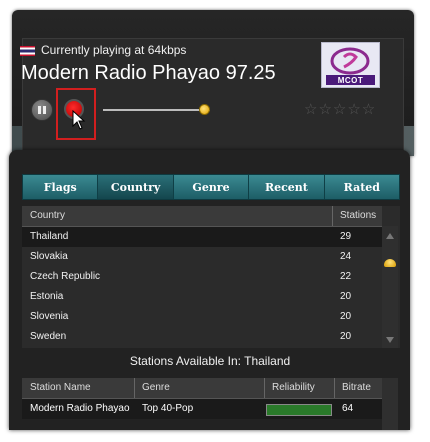 The height and width of the screenshot is (442, 430). Describe the element at coordinates (358, 215) in the screenshot. I see `column-header-stations: Stations` at that location.